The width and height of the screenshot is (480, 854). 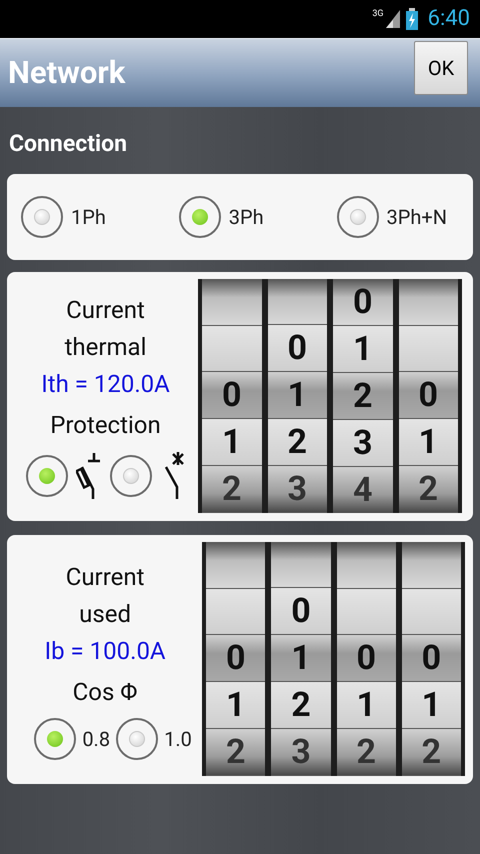 I want to click on wheel-digit: 4, so click(x=362, y=490).